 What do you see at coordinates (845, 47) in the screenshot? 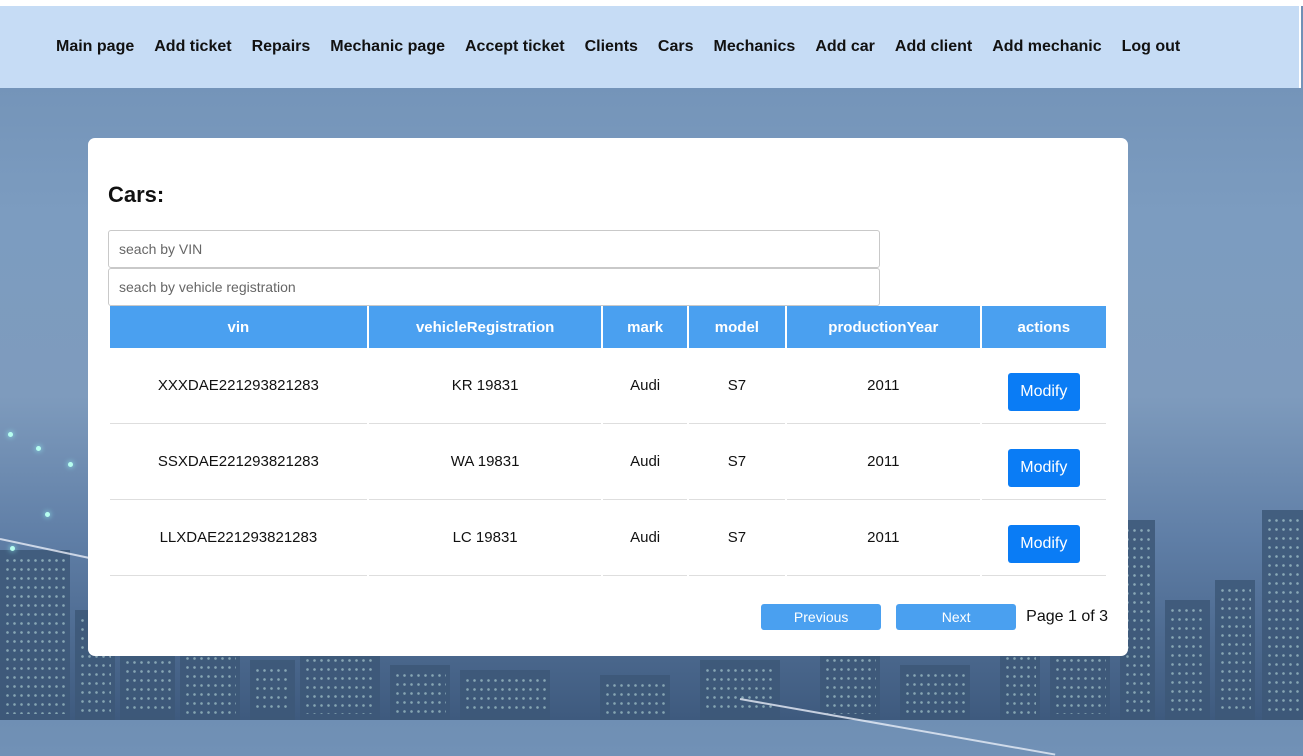
I see `nav-add-car: Add car` at bounding box center [845, 47].